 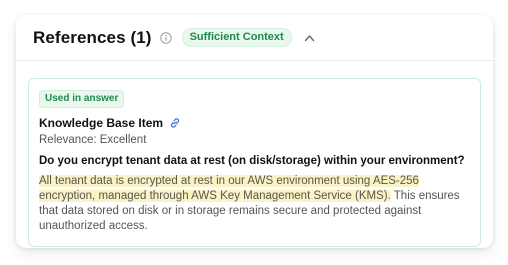 What do you see at coordinates (254, 123) in the screenshot?
I see `reference-source: Knowledge Base Item` at bounding box center [254, 123].